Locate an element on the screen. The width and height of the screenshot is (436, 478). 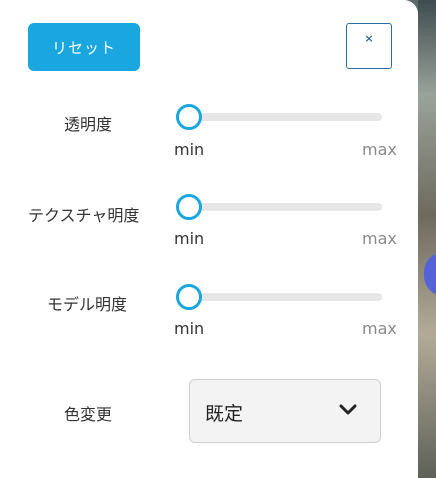
reset-button: リセット is located at coordinates (84, 47).